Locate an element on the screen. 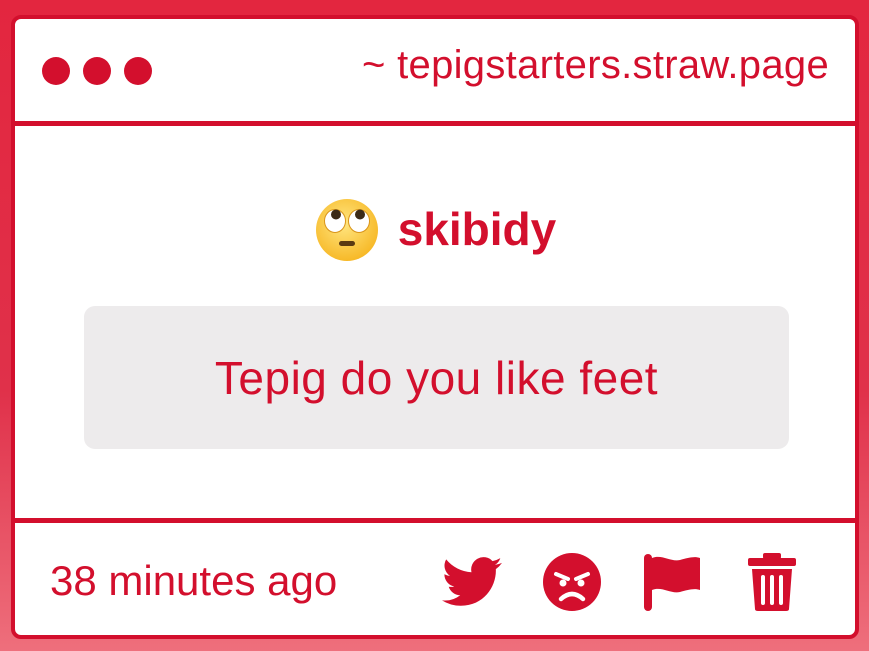  face-with-rolling-eyes-icon is located at coordinates (346, 230).